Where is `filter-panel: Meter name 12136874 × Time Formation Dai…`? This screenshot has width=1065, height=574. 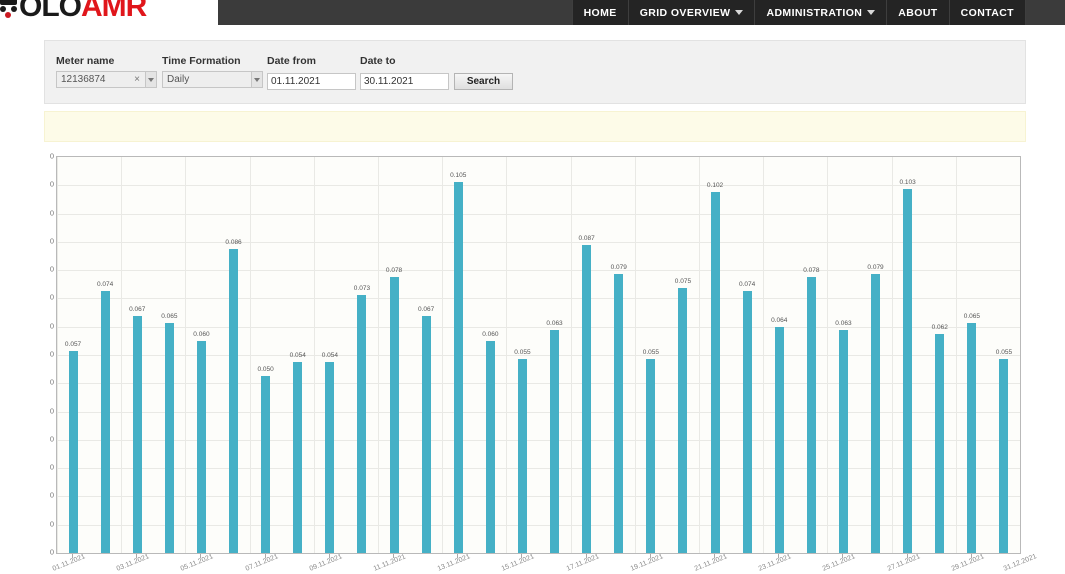 filter-panel: Meter name 12136874 × Time Formation Dai… is located at coordinates (535, 72).